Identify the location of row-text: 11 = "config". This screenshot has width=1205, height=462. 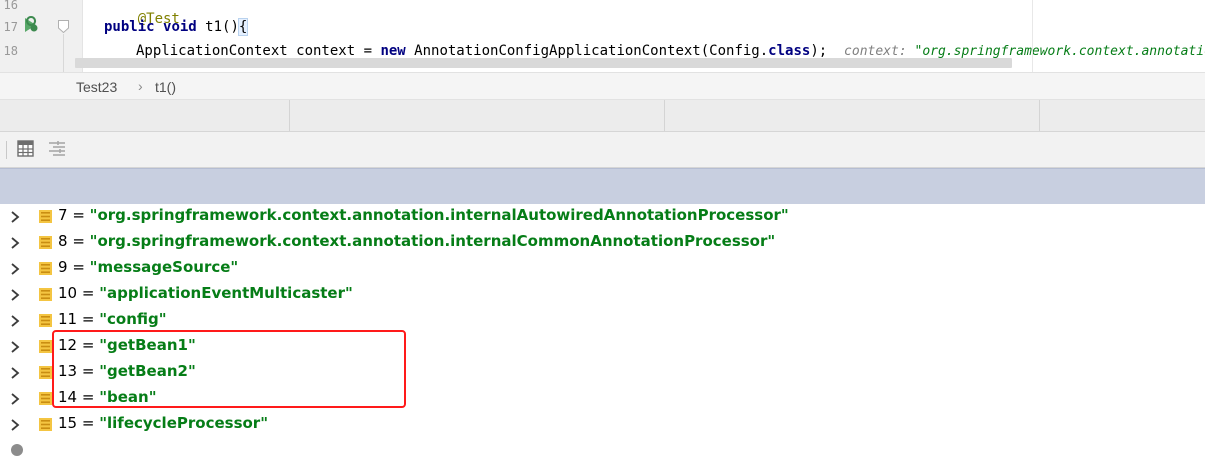
(112, 319).